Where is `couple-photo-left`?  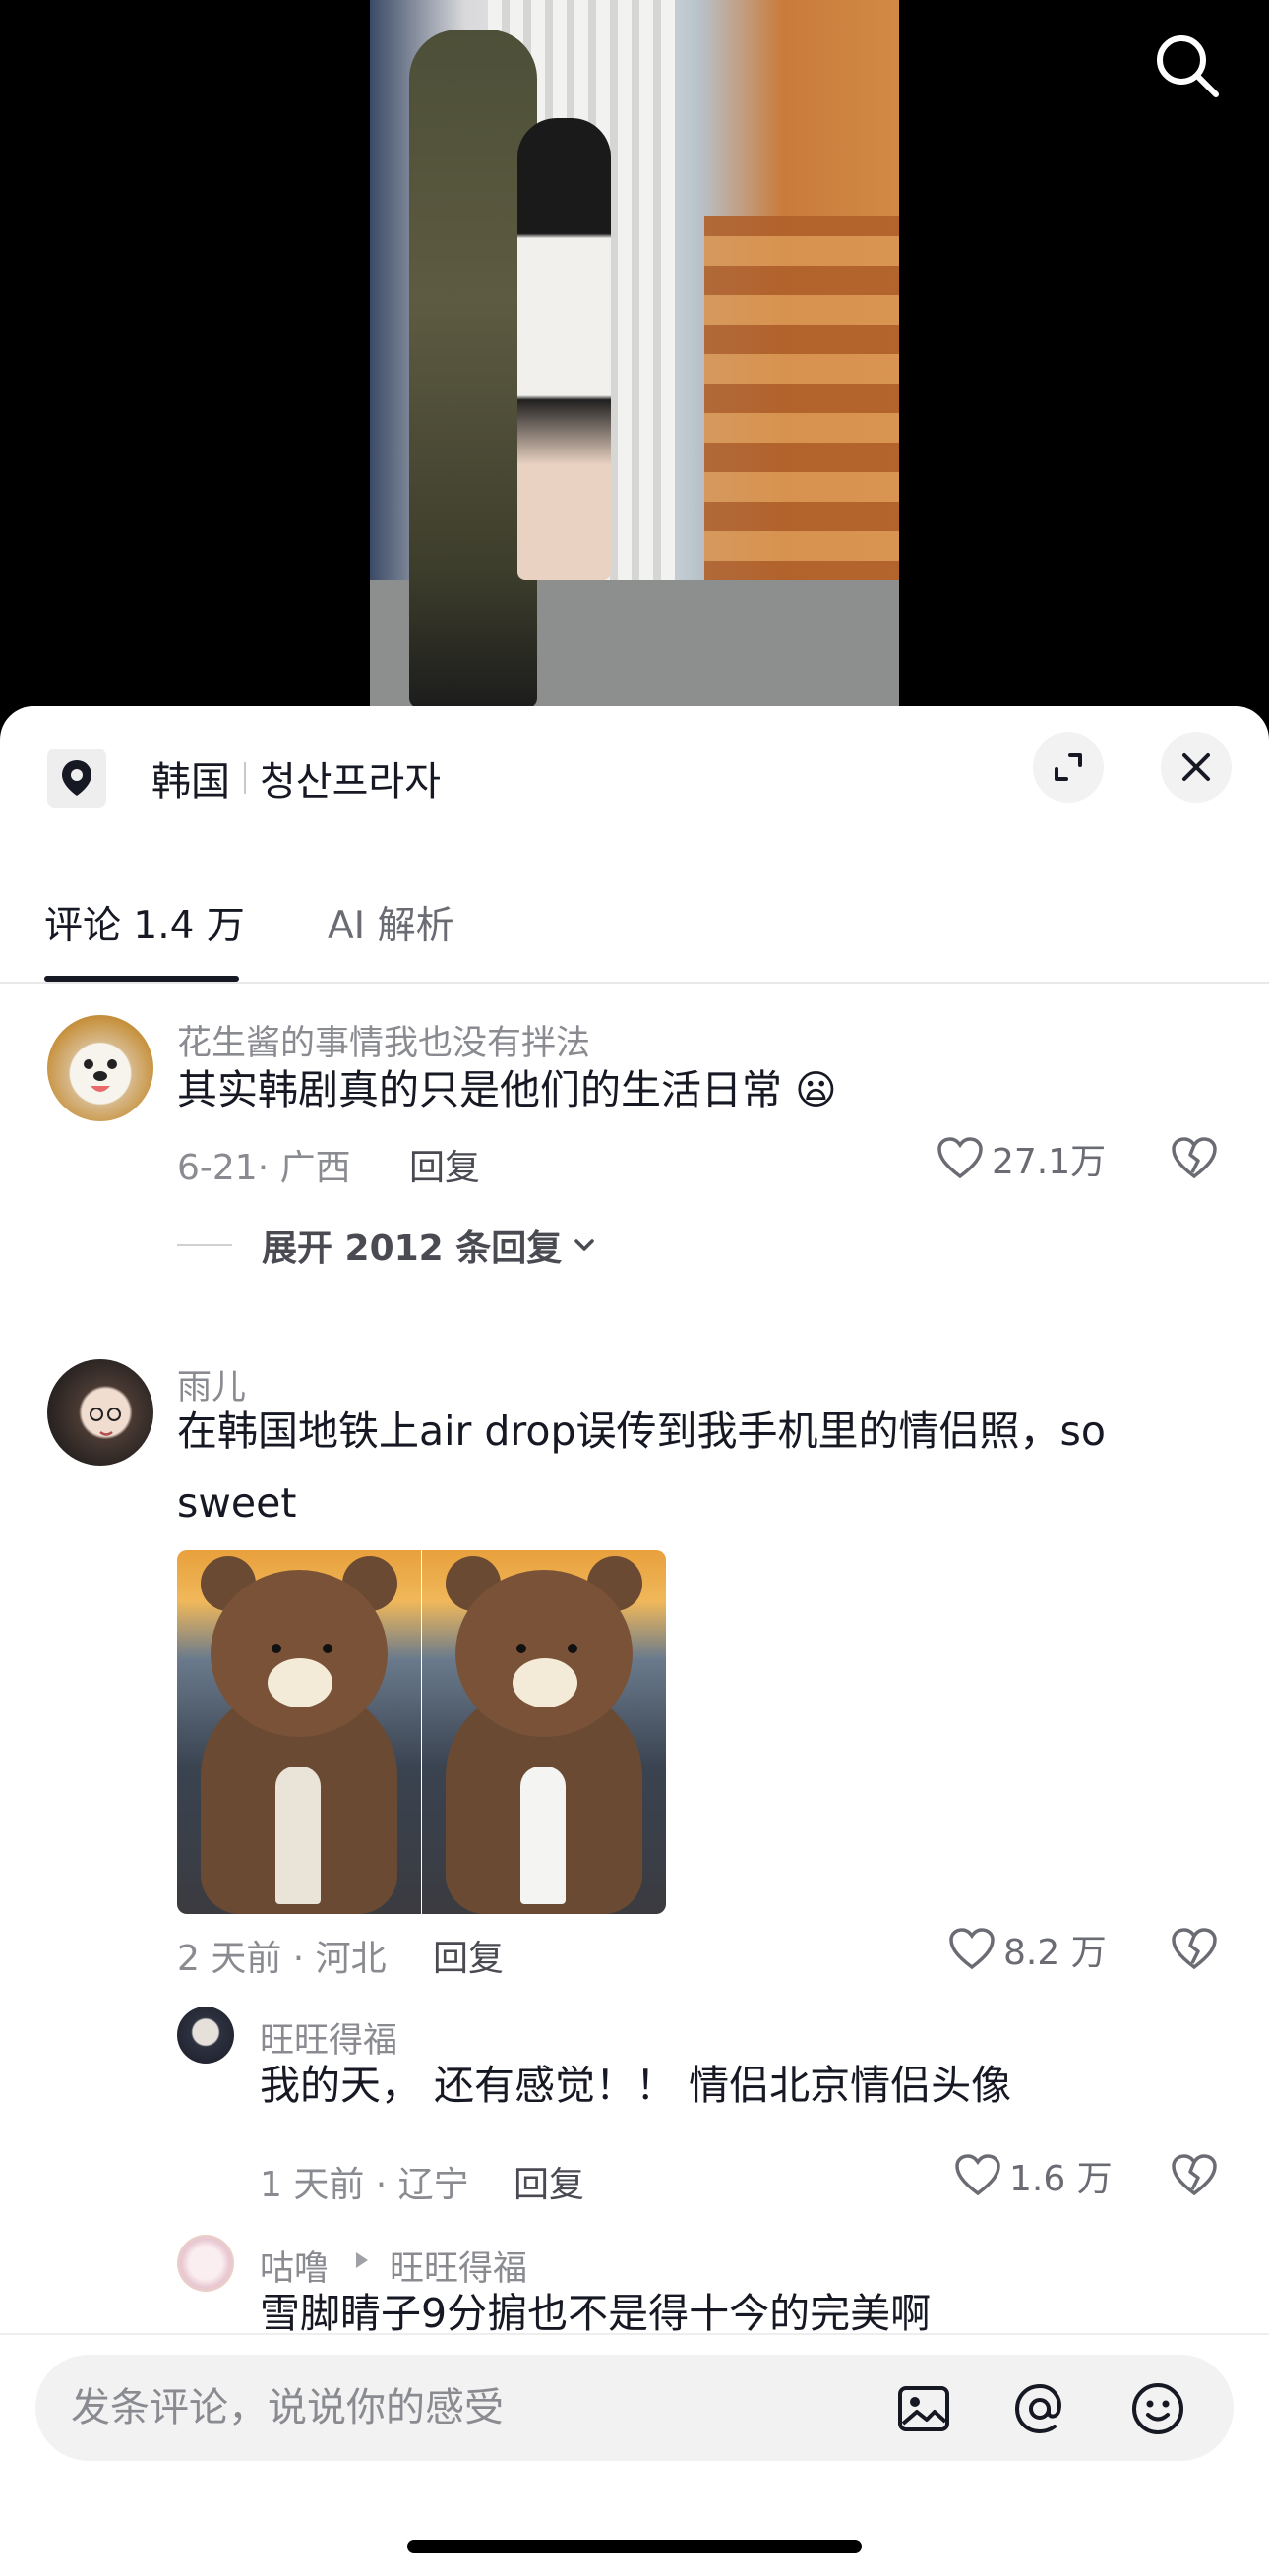 couple-photo-left is located at coordinates (299, 1732).